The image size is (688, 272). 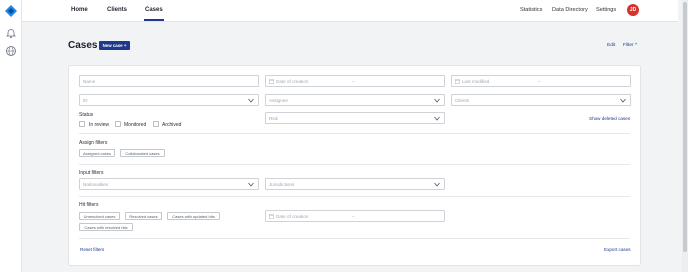 I want to click on assignee-placeholder: Assignee, so click(x=278, y=100).